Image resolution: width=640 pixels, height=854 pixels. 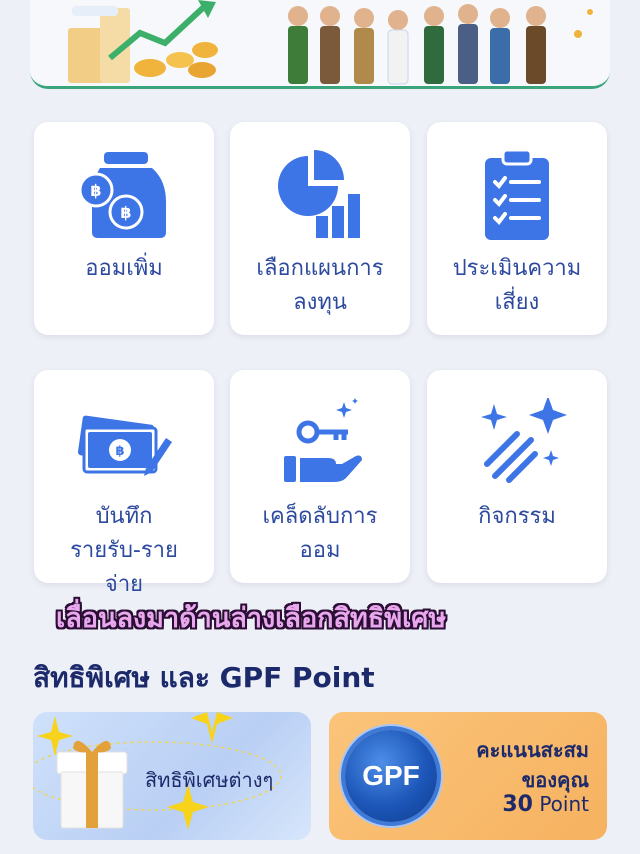 What do you see at coordinates (391, 776) in the screenshot?
I see `gpf-logo-badge: GPF` at bounding box center [391, 776].